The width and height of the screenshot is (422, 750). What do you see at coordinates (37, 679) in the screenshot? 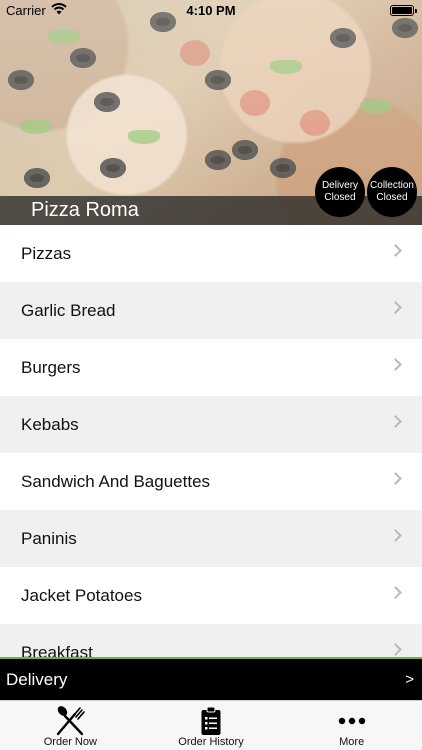
I see `delivery-mode-label: Delivery` at bounding box center [37, 679].